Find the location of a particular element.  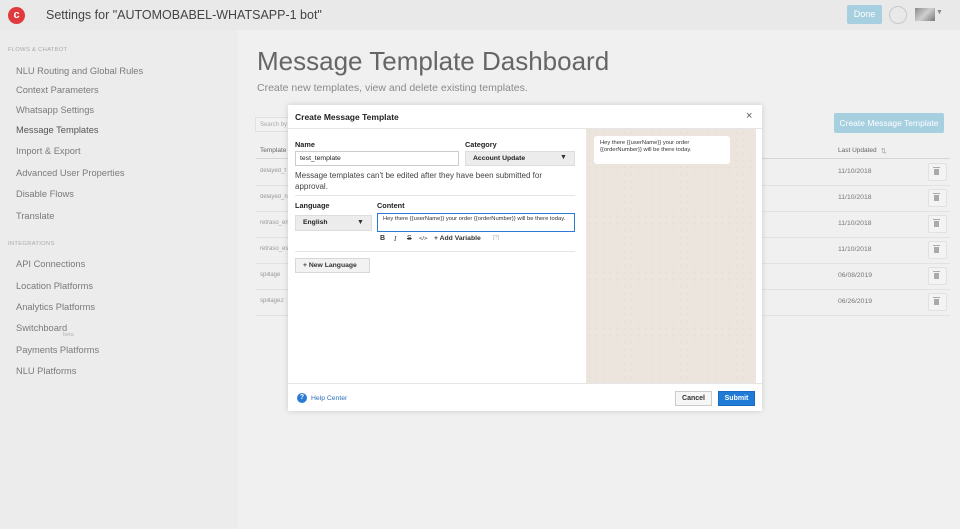

category-value: Account Update is located at coordinates (499, 158).